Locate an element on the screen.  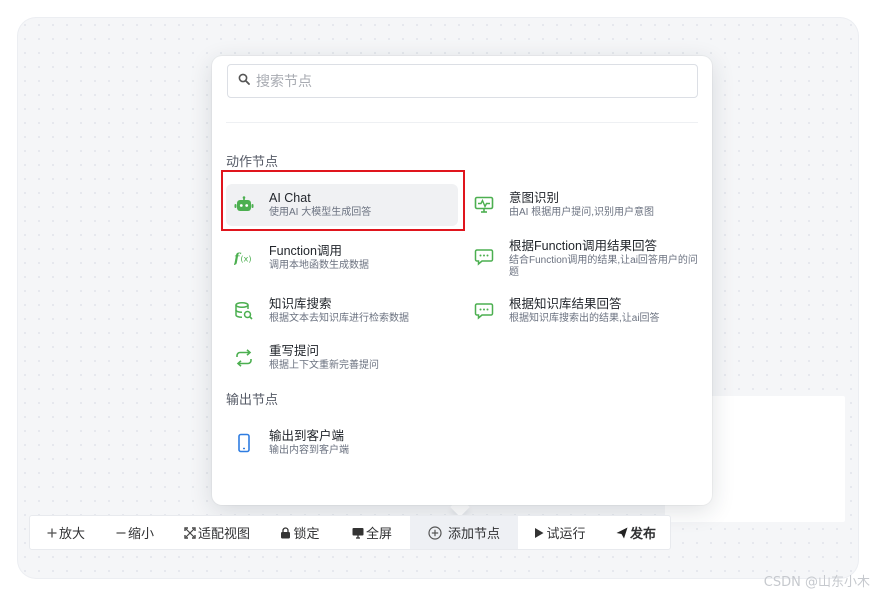
svg-text: (x) is located at coordinates (245, 259).